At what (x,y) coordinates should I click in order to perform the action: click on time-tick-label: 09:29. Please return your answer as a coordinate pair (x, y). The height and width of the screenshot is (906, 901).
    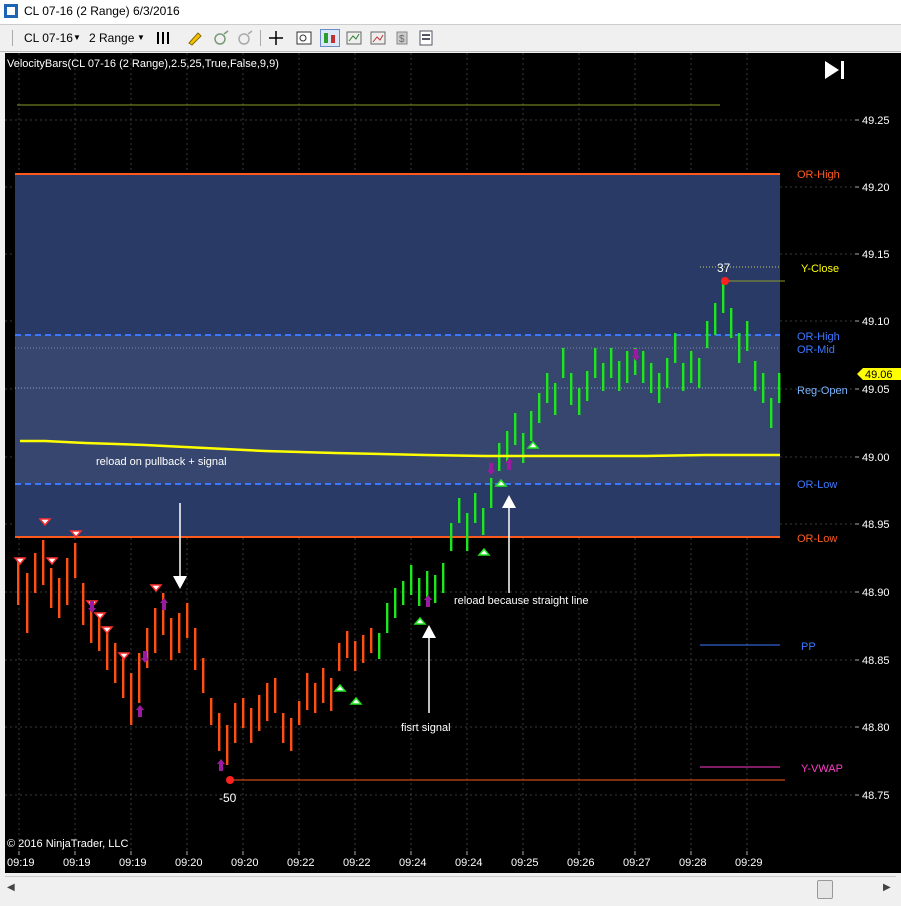
    Looking at the image, I should click on (749, 863).